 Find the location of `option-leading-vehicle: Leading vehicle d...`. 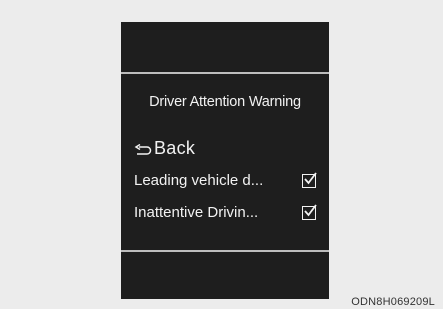

option-leading-vehicle: Leading vehicle d... is located at coordinates (225, 180).